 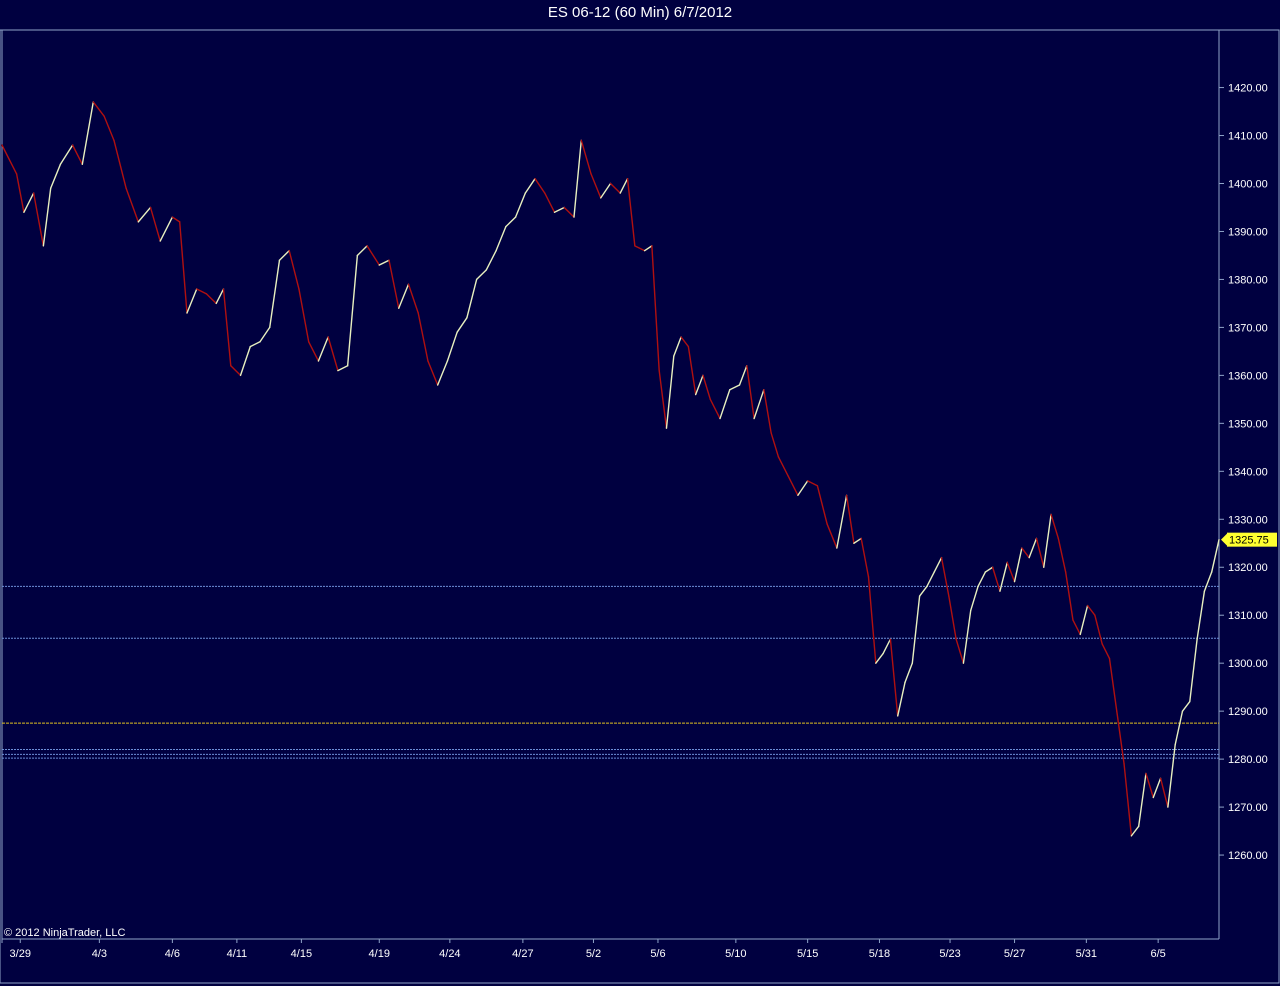 I want to click on x-tick-label: 5/15, so click(x=807, y=954).